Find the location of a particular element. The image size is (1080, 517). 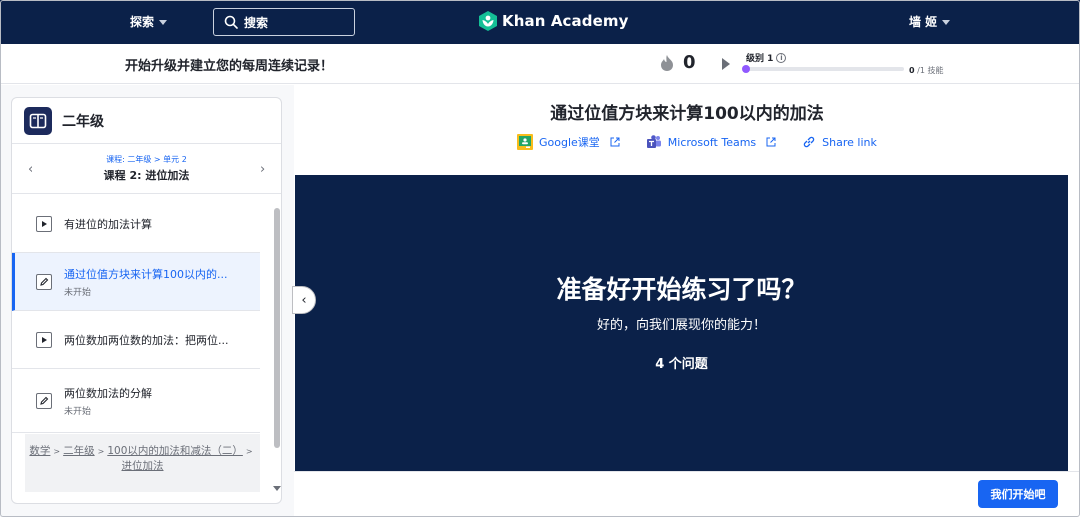

skill-progress-text: 0 /1 技能 is located at coordinates (926, 70).